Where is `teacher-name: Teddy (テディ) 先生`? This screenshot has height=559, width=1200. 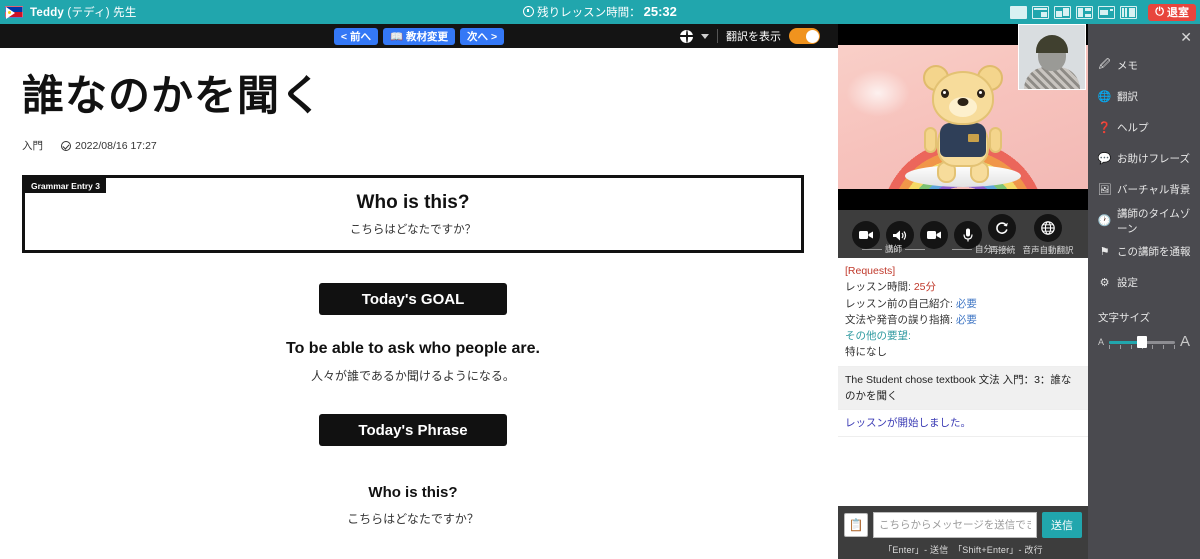
teacher-name: Teddy (テディ) 先生 is located at coordinates (83, 12).